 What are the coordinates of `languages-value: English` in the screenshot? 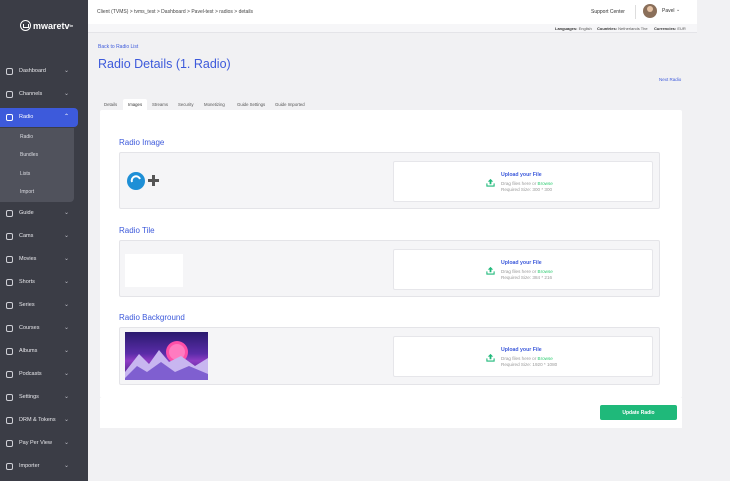 It's located at (585, 28).